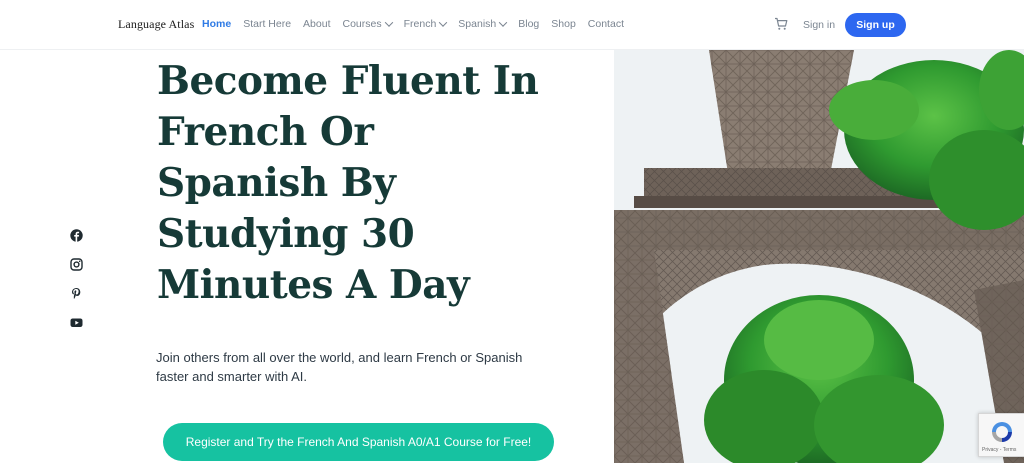 This screenshot has height=463, width=1024. I want to click on nav-label: Blog, so click(529, 24).